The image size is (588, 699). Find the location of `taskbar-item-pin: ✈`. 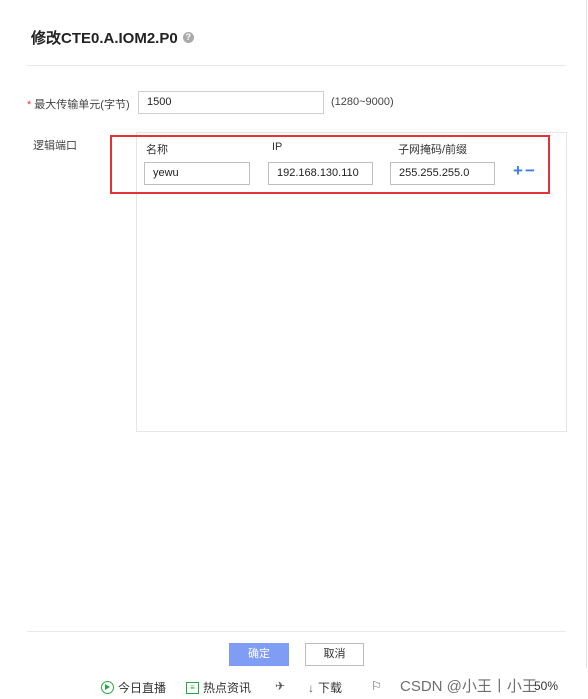

taskbar-item-pin: ✈ is located at coordinates (280, 686).